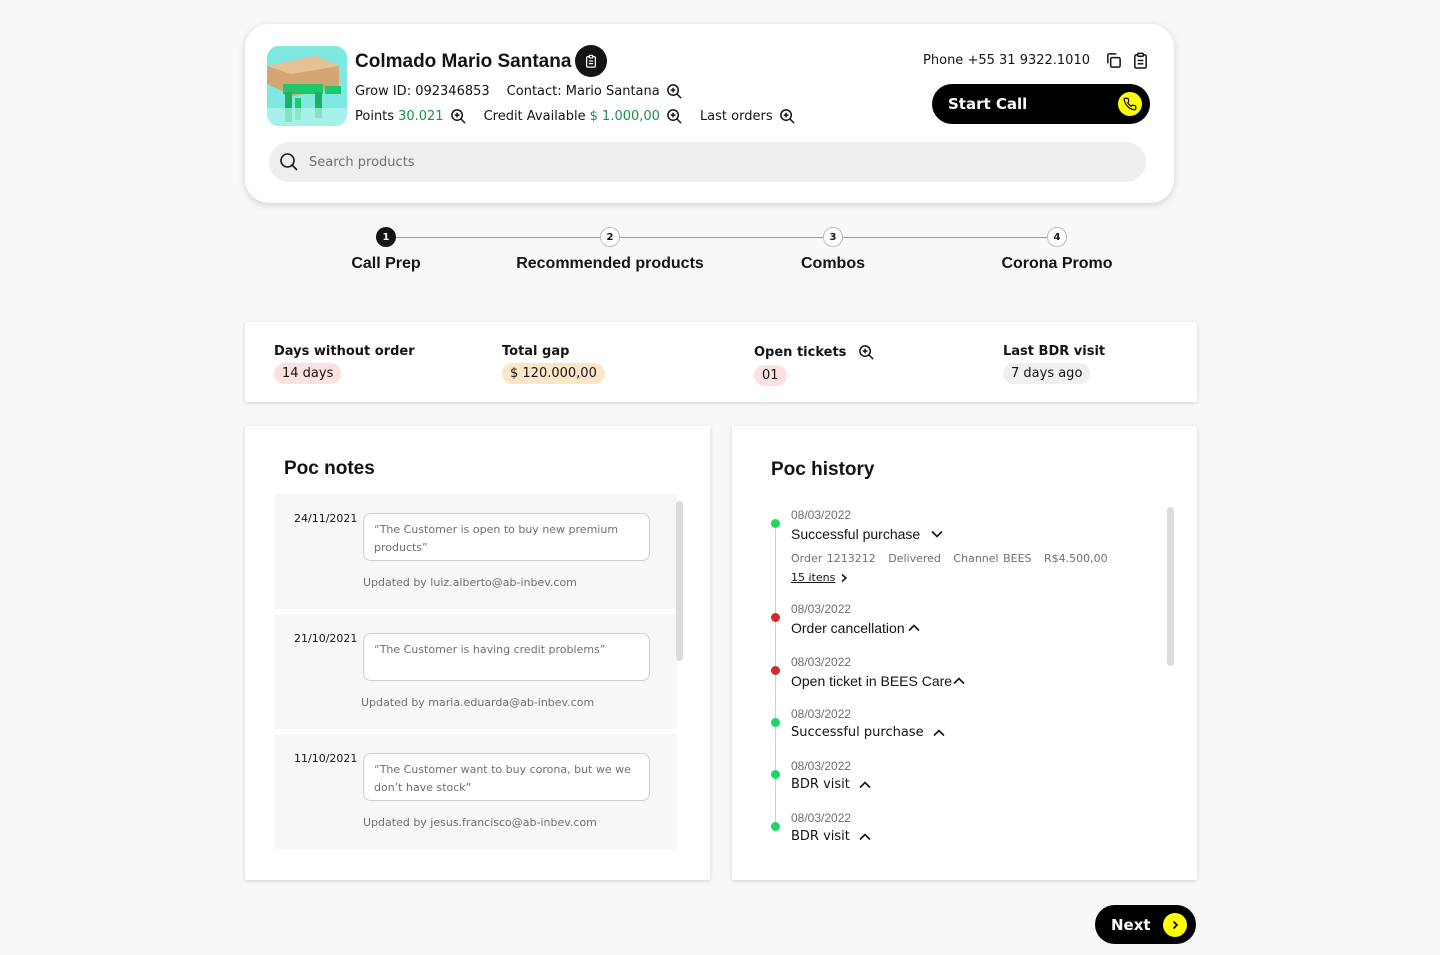  Describe the element at coordinates (833, 249) in the screenshot. I see `step-combos: 3 Combos` at that location.